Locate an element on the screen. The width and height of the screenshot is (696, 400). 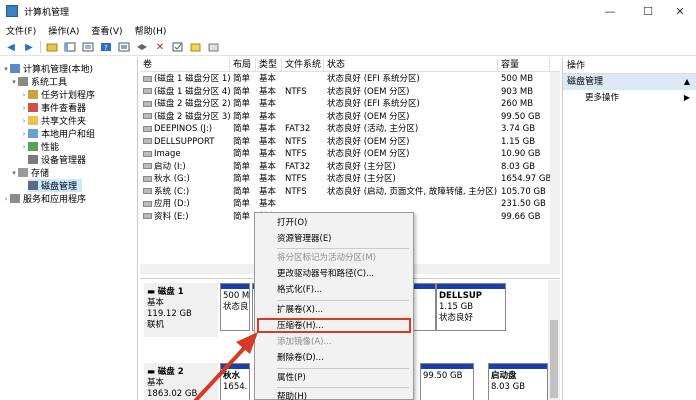
disk-2-label: ▬ 磁盘 2 基本 1863.02 GB is located at coordinates (181, 381).